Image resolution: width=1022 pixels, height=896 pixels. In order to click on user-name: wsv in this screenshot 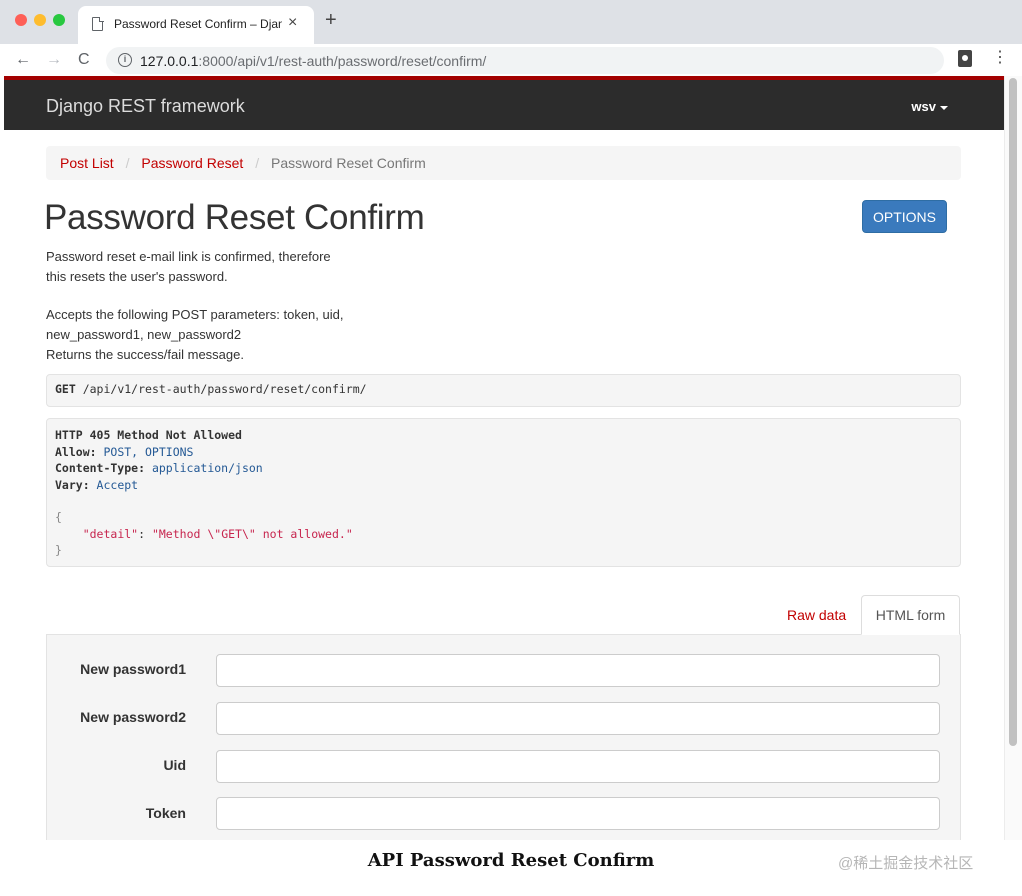, I will do `click(923, 106)`.